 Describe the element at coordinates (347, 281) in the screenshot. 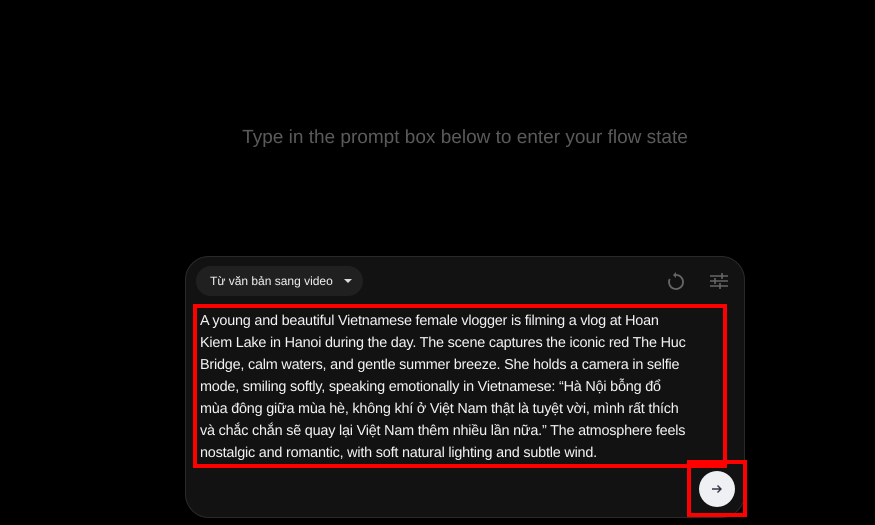

I see `caret-icon` at that location.